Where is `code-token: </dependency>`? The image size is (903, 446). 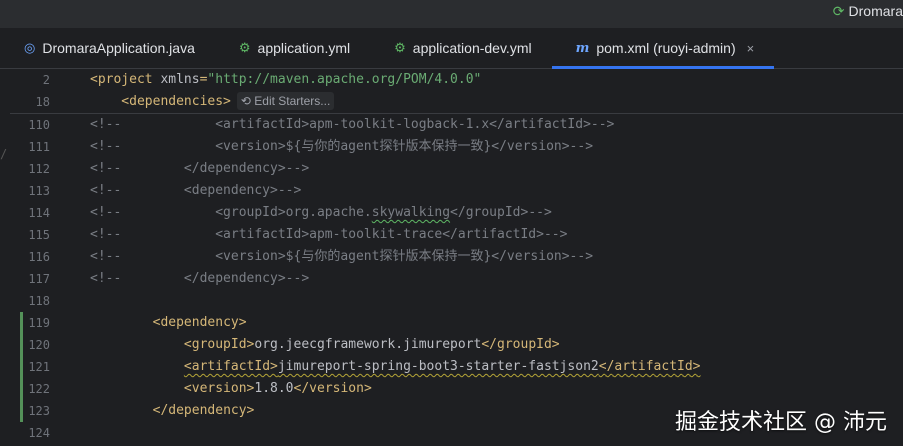 code-token: </dependency> is located at coordinates (203, 410).